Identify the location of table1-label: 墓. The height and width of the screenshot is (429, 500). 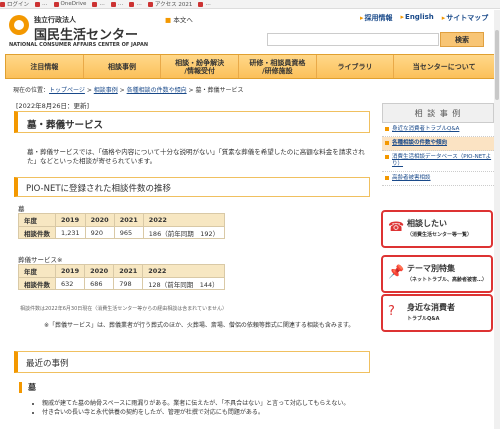
(21, 209).